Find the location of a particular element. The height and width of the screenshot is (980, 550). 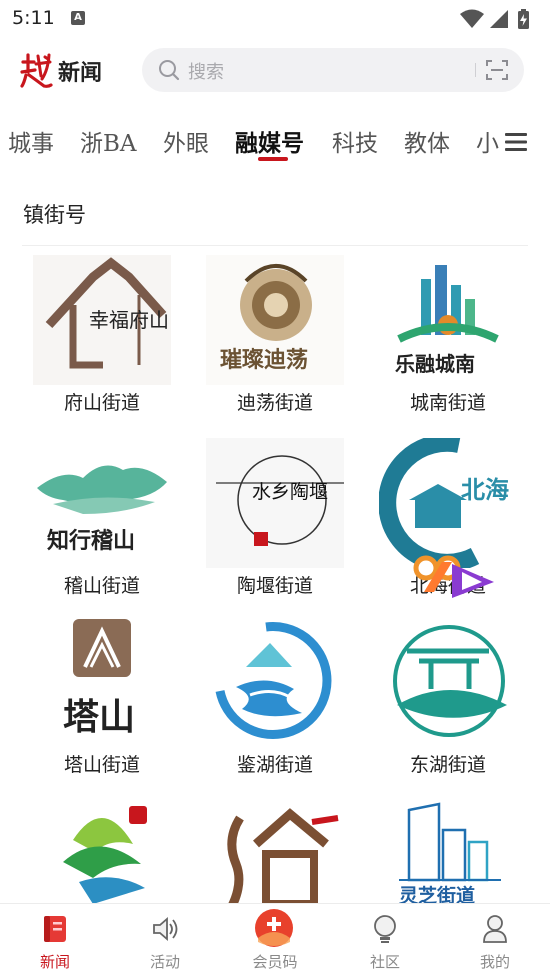

grid-item-fushan: 幸福府山 府山街道 is located at coordinates (102, 340).